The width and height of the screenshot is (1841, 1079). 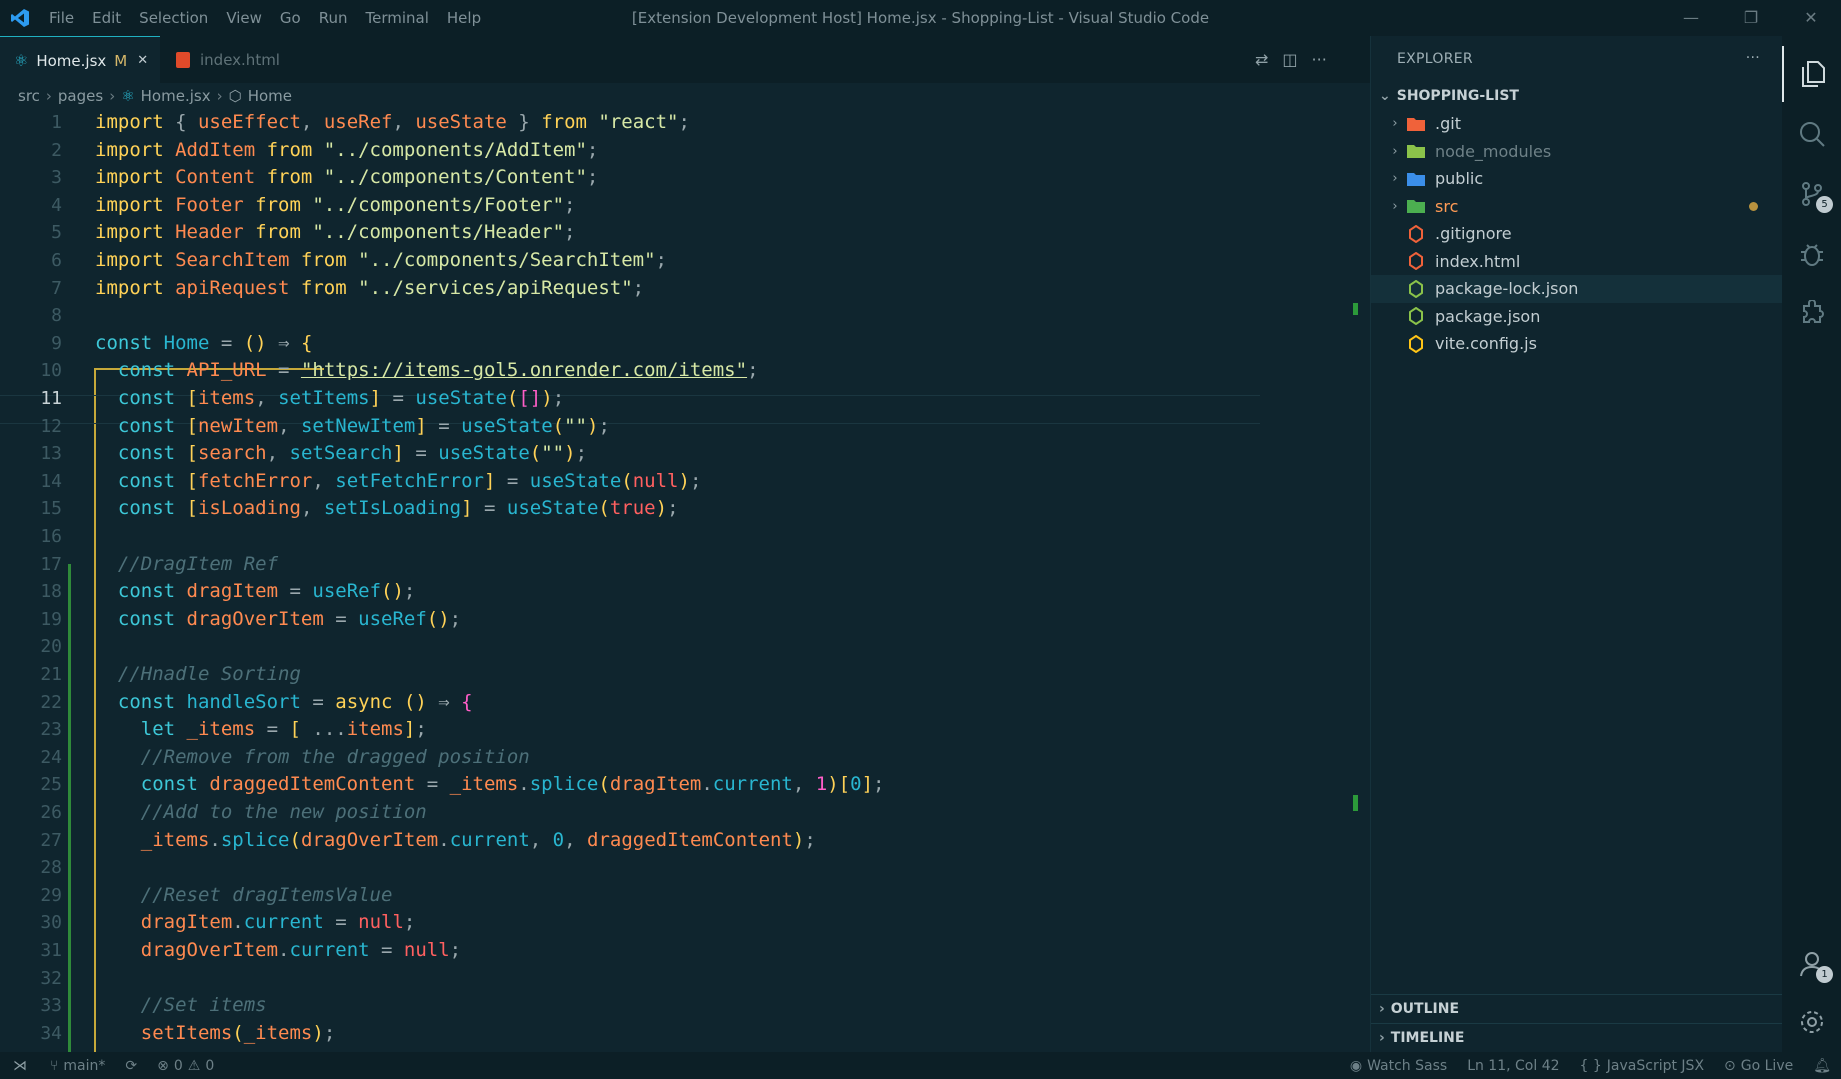 What do you see at coordinates (185, 1066) in the screenshot?
I see `problems-indicator: ⊗ 0 ⚠ 0` at bounding box center [185, 1066].